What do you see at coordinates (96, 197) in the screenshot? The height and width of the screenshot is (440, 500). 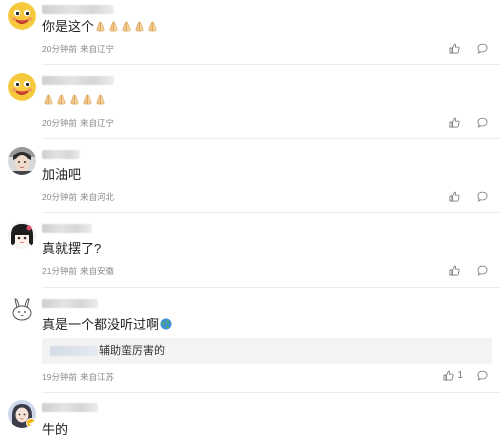 I see `comment-location: 来自河北` at bounding box center [96, 197].